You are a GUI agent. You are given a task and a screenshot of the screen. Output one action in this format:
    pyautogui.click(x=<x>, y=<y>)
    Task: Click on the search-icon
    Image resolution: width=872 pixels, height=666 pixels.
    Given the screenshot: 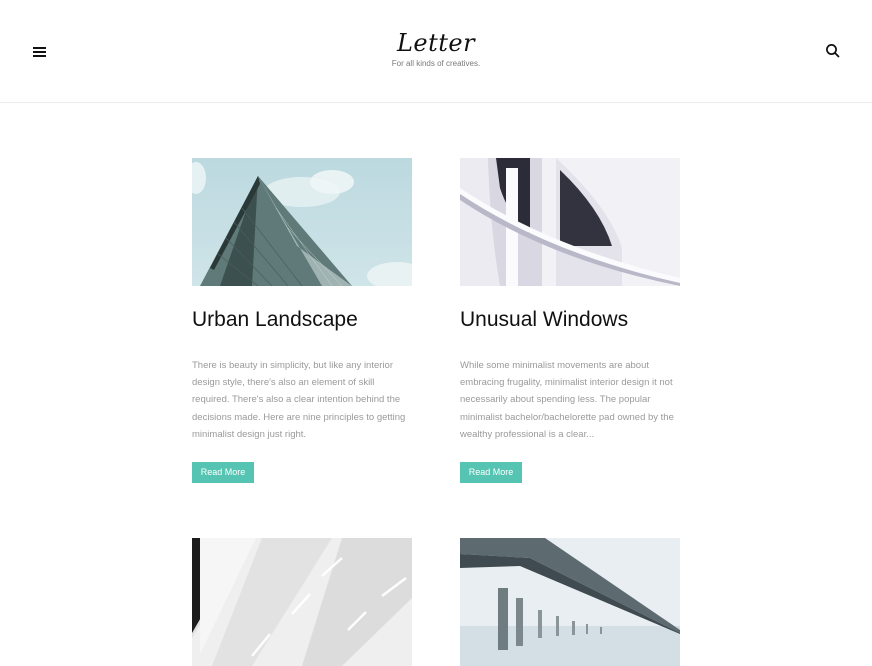 What is the action you would take?
    pyautogui.click(x=833, y=51)
    